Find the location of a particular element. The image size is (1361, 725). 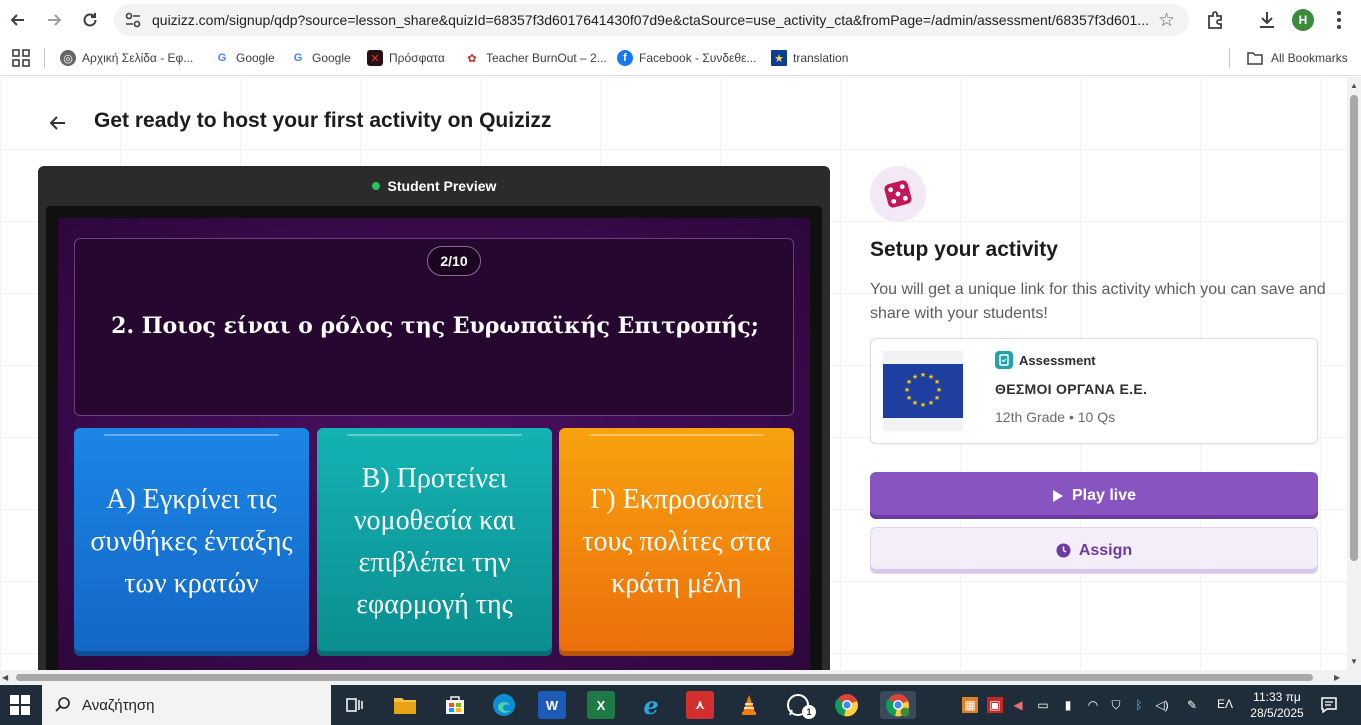

vertical-scrollbar: ▲ ▼ is located at coordinates (1354, 373).